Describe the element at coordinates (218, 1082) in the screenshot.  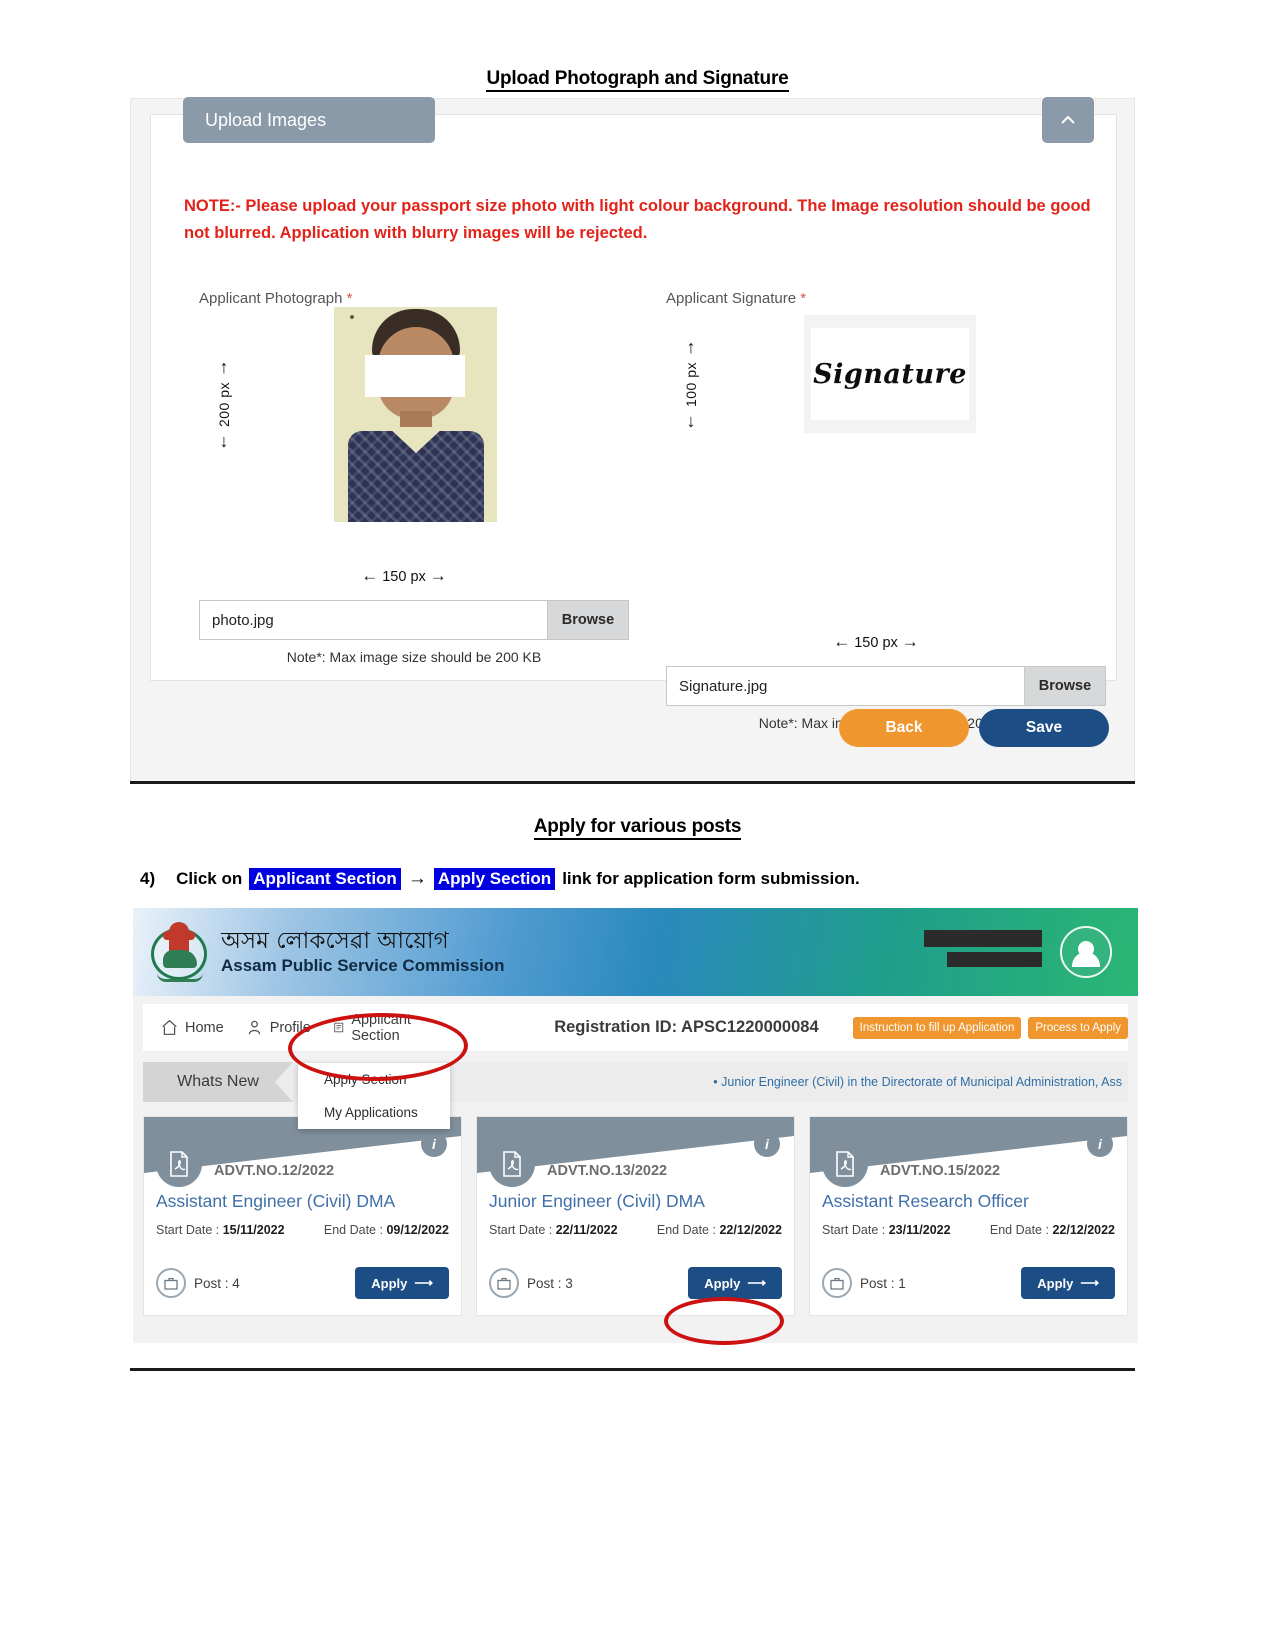
I see `whats-new-tab: Whats New` at that location.